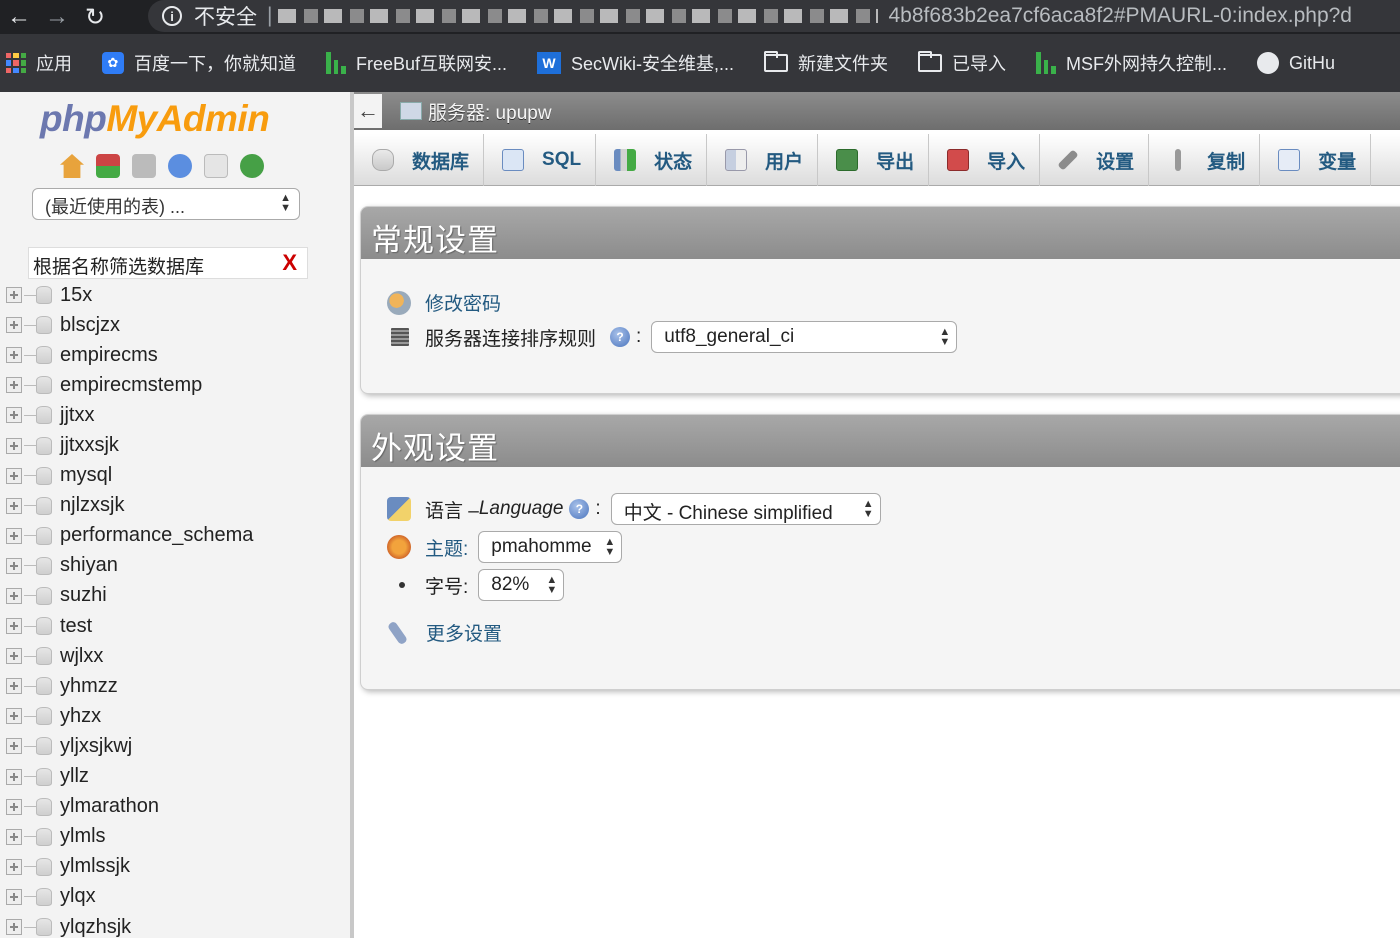  What do you see at coordinates (175, 867) in the screenshot?
I see `database-item: ylmlssjk` at bounding box center [175, 867].